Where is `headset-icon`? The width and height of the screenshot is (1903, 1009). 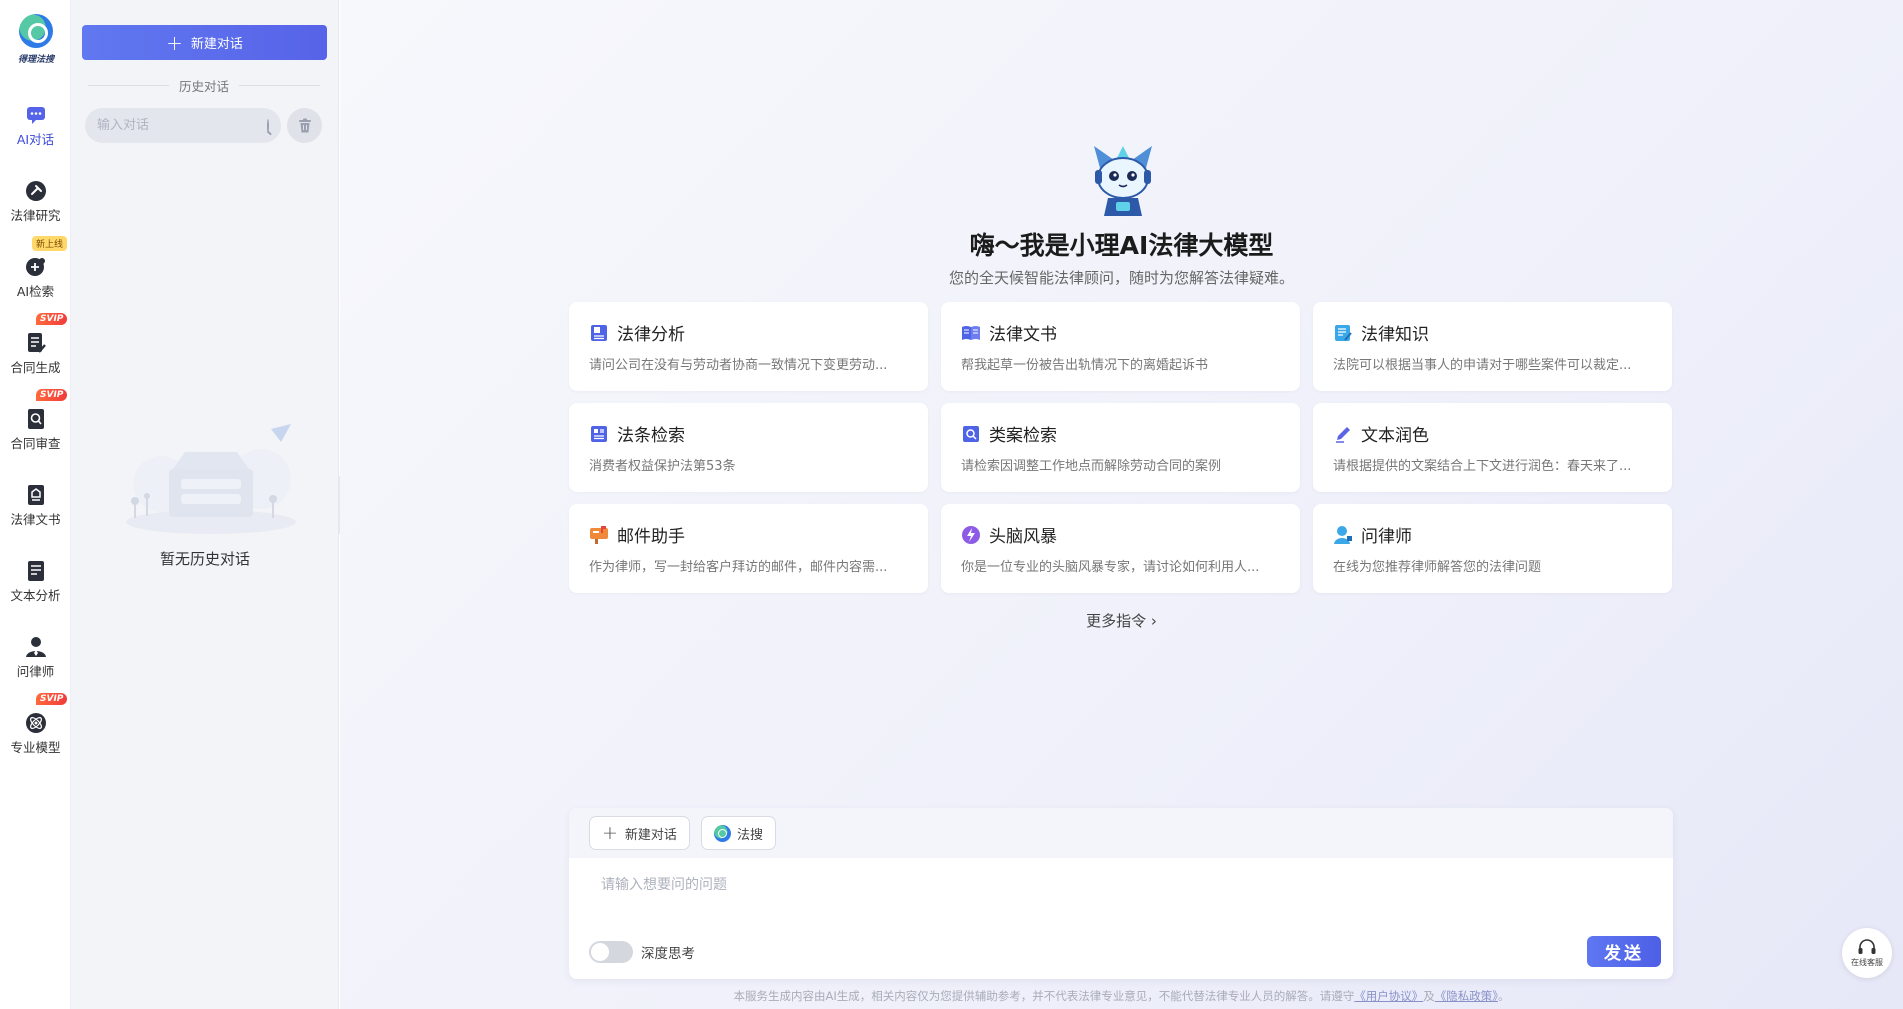
headset-icon is located at coordinates (1867, 946).